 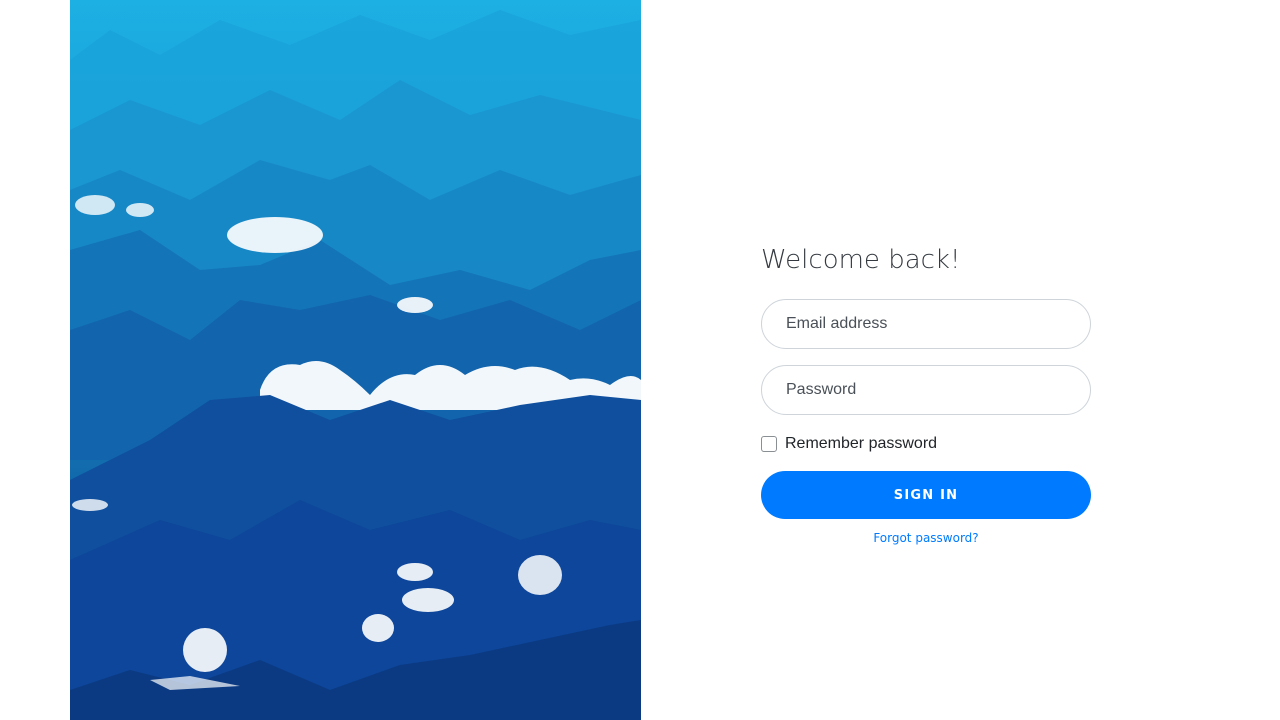 I want to click on password-field, so click(x=926, y=390).